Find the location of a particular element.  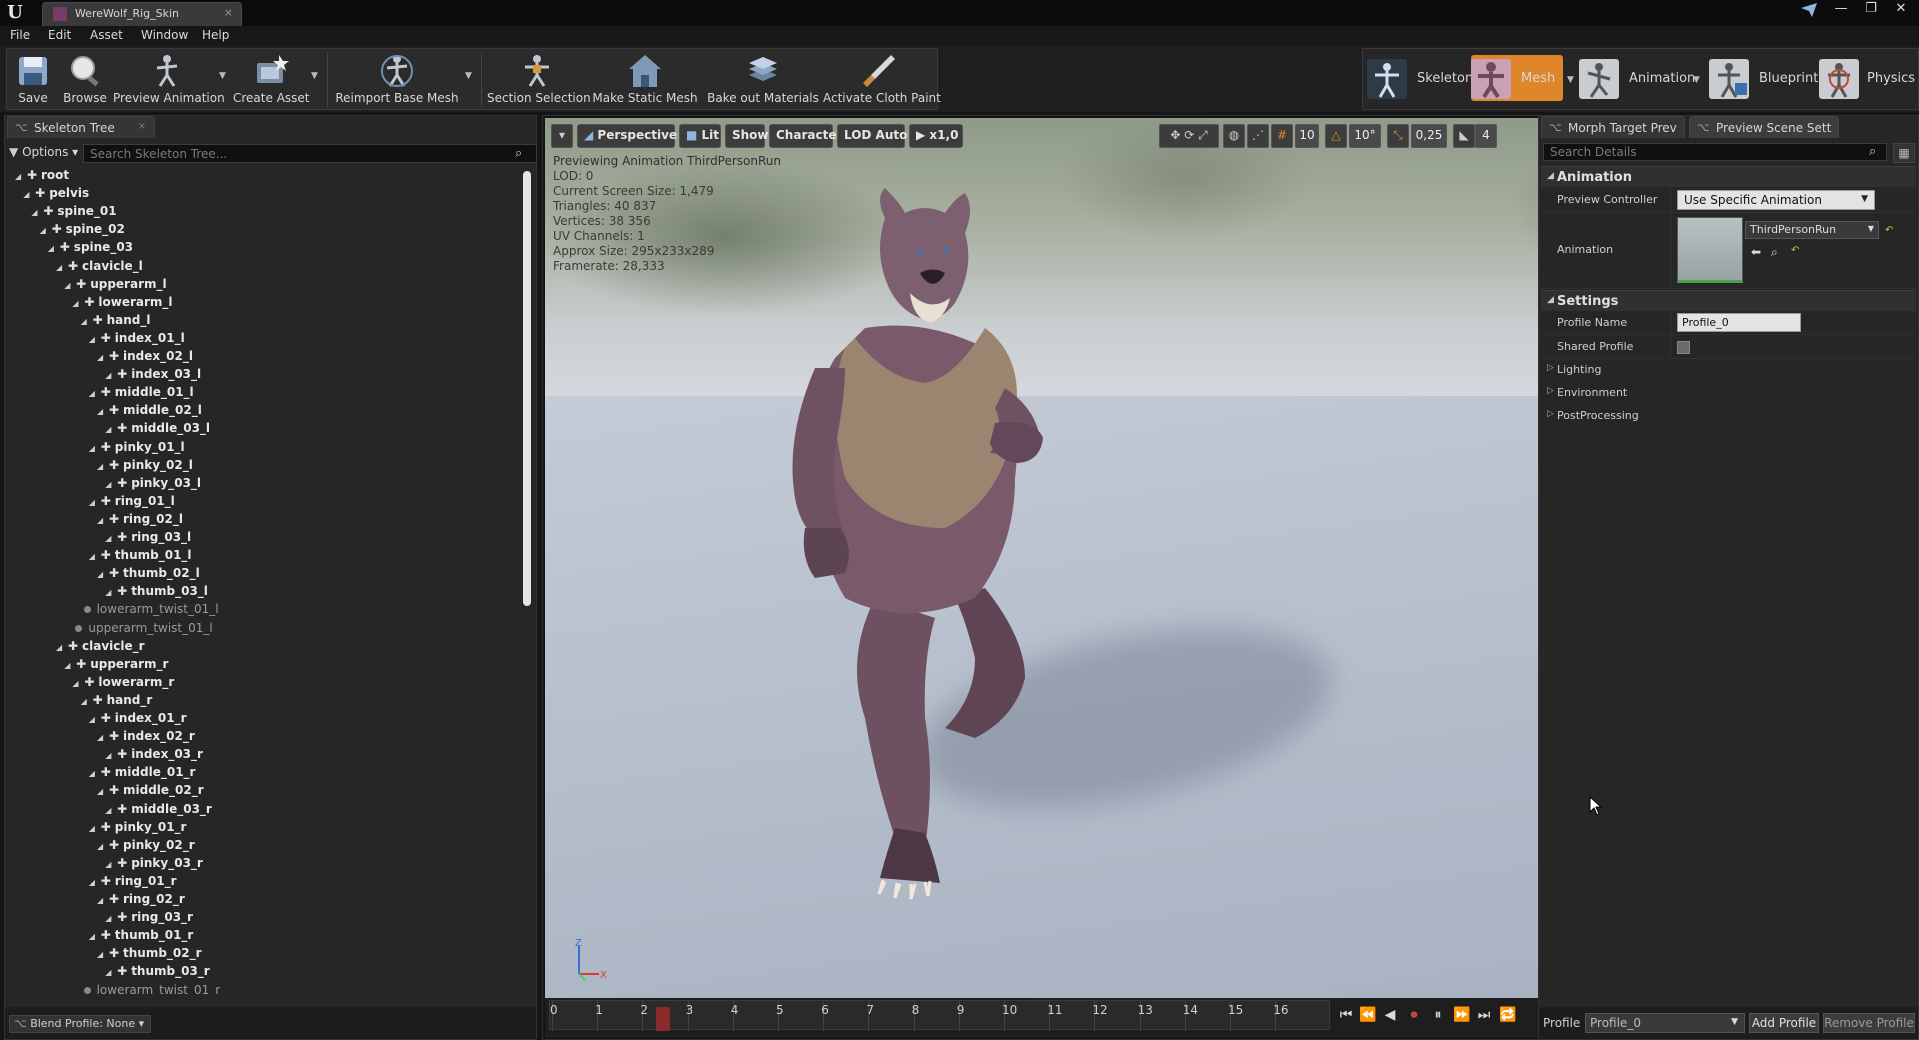

mesh-mode-dropdown-icon: ▼ is located at coordinates (1570, 80).